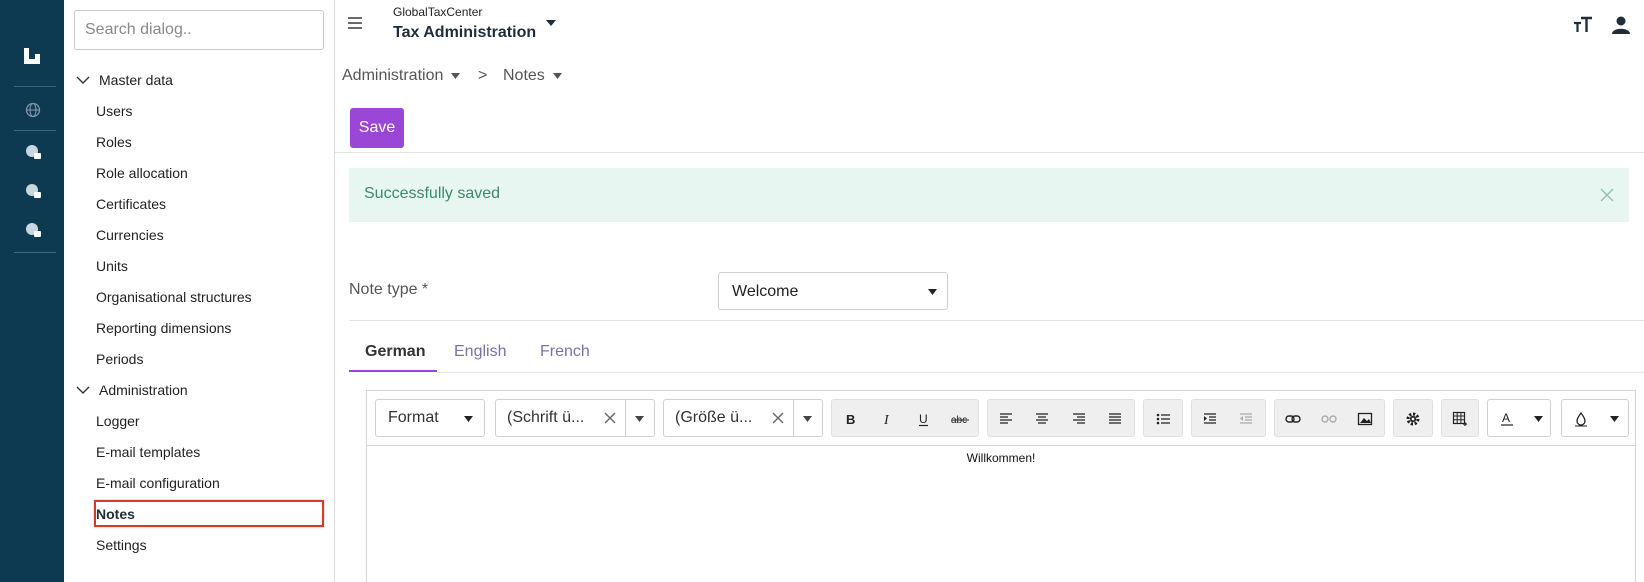 The image size is (1644, 582). I want to click on nav-item-currencies: Currencies, so click(130, 235).